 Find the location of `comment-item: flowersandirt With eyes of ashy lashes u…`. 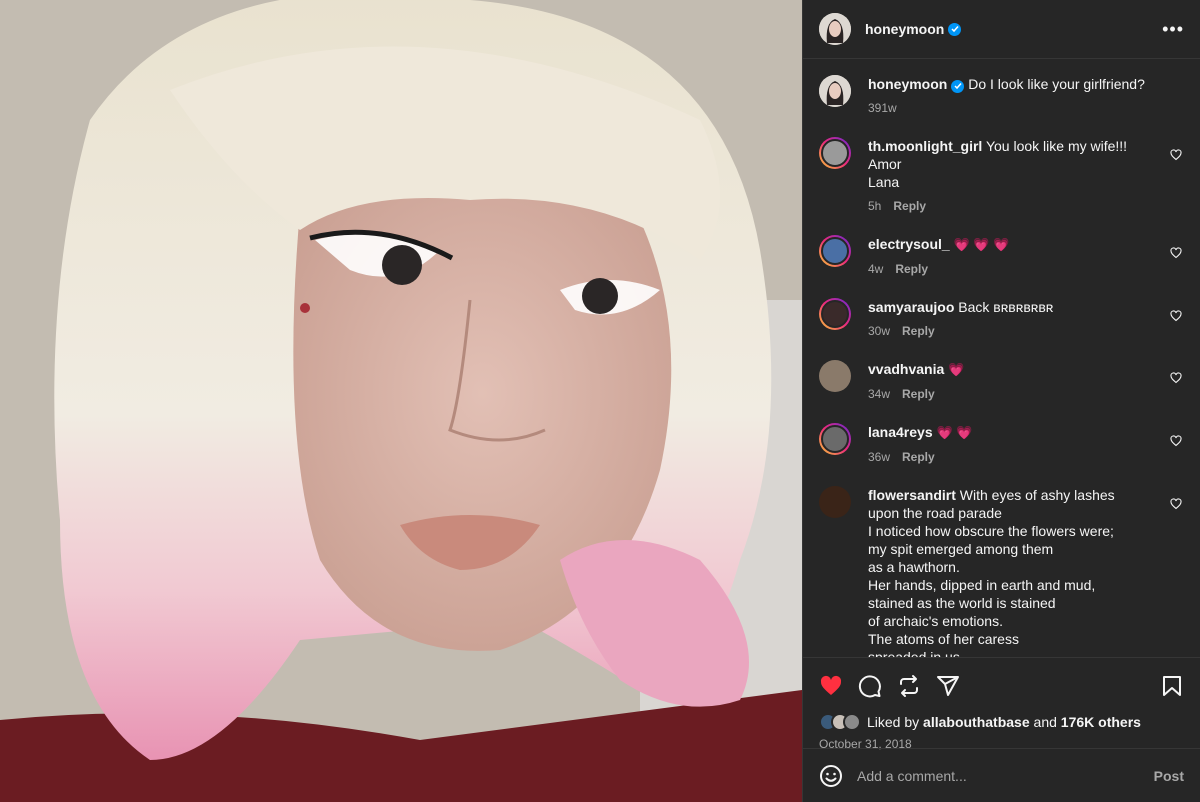

comment-item: flowersandirt With eyes of ashy lashes u… is located at coordinates (1001, 571).